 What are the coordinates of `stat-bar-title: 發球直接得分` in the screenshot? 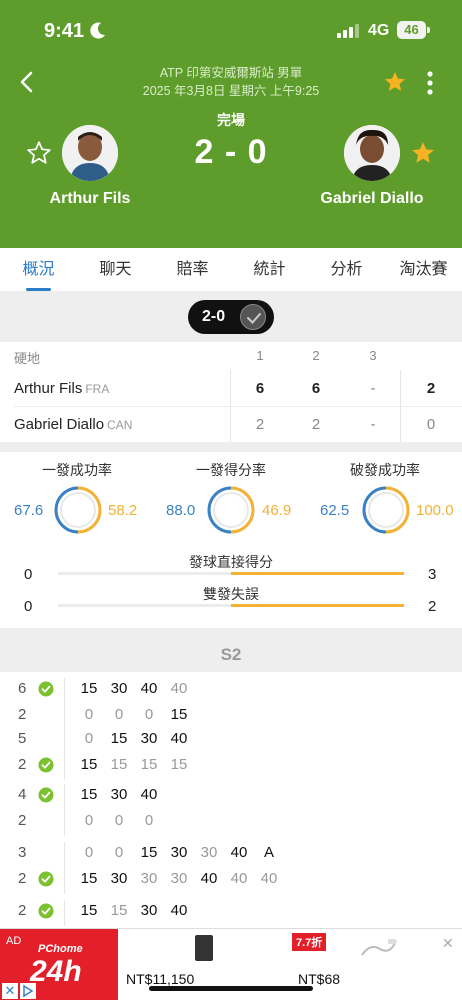 It's located at (231, 562).